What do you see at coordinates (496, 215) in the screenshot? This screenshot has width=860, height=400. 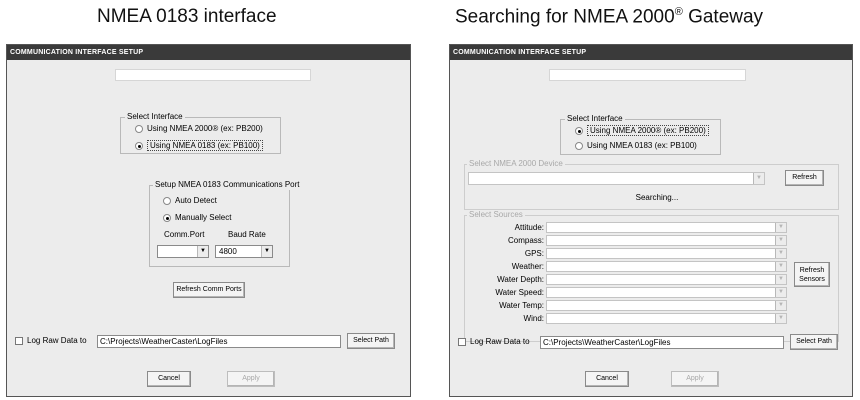 I see `sources-legend: Select Sources` at bounding box center [496, 215].